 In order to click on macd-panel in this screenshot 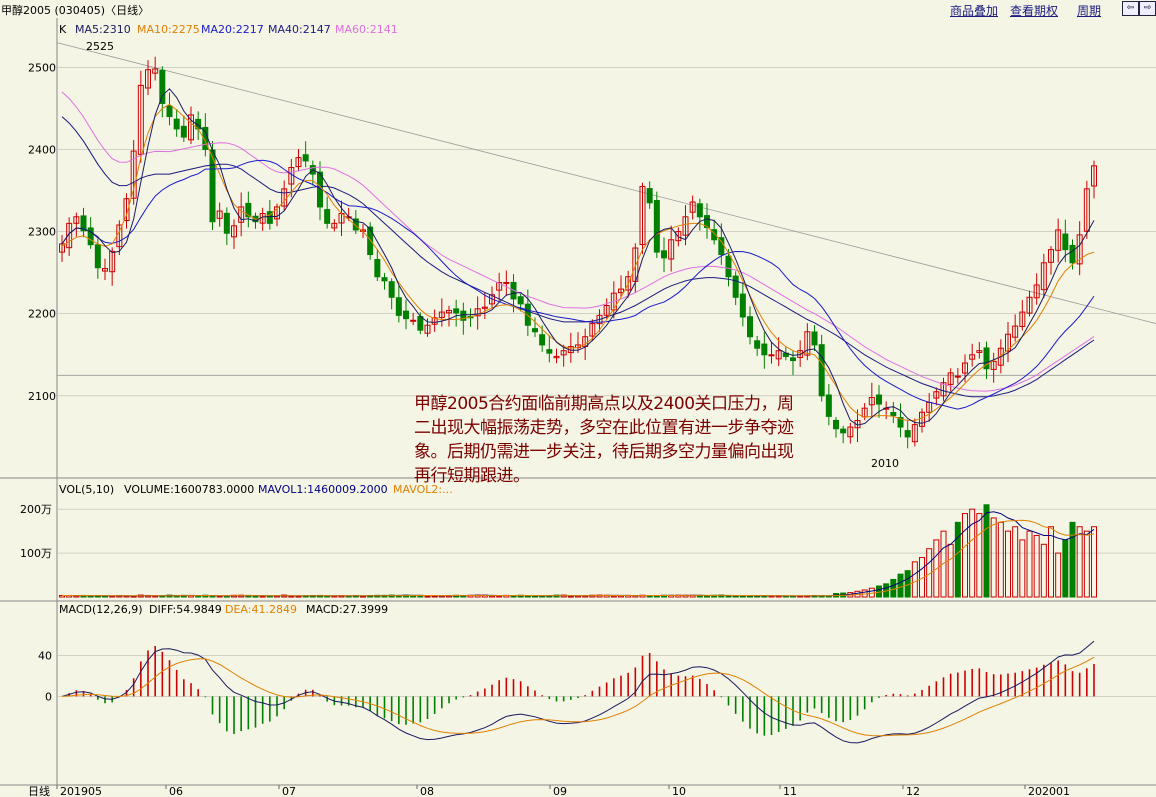, I will do `click(578, 692)`.